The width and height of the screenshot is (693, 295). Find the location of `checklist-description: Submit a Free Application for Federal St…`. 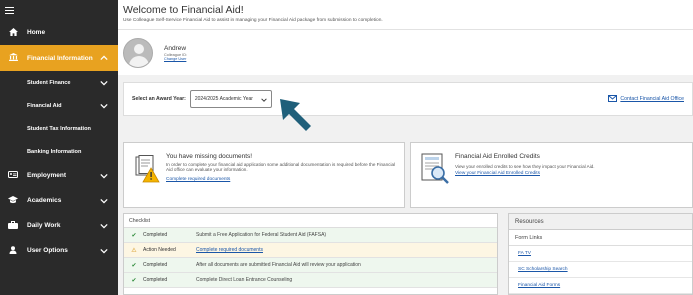

checklist-description: Submit a Free Application for Federal St… is located at coordinates (261, 235).